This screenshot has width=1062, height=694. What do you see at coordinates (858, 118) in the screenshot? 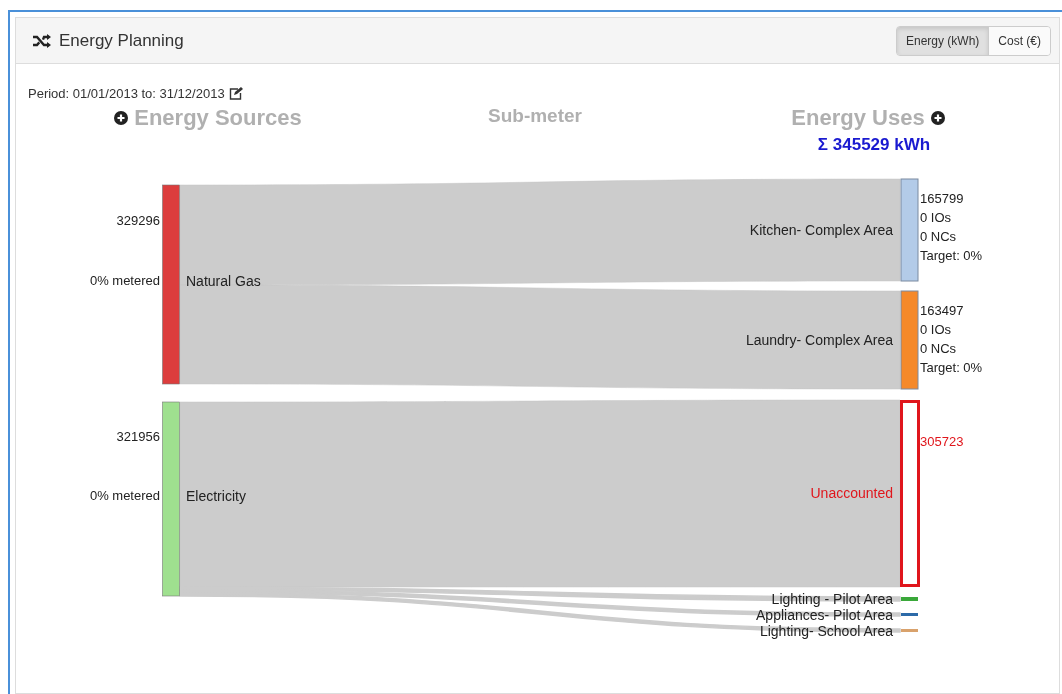
I see `column-heading: Energy Uses` at bounding box center [858, 118].